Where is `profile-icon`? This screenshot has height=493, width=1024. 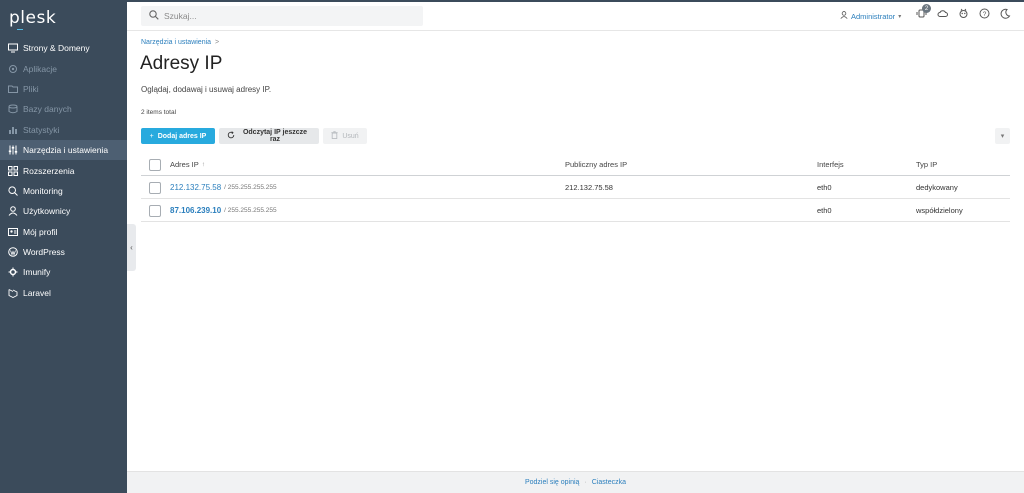
profile-icon is located at coordinates (13, 232).